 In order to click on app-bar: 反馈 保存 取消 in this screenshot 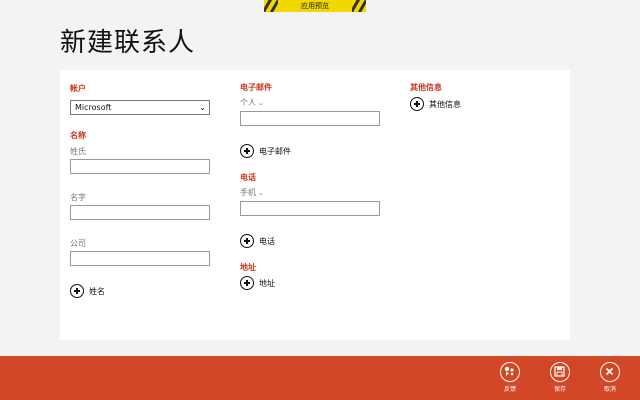, I will do `click(320, 378)`.